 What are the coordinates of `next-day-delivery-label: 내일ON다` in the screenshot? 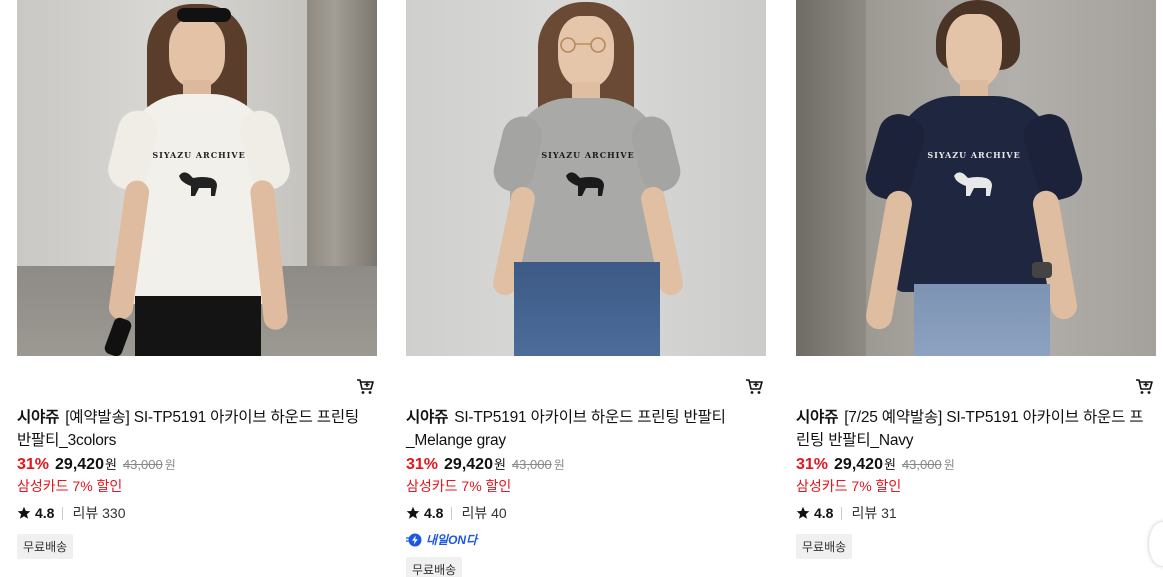 It's located at (452, 540).